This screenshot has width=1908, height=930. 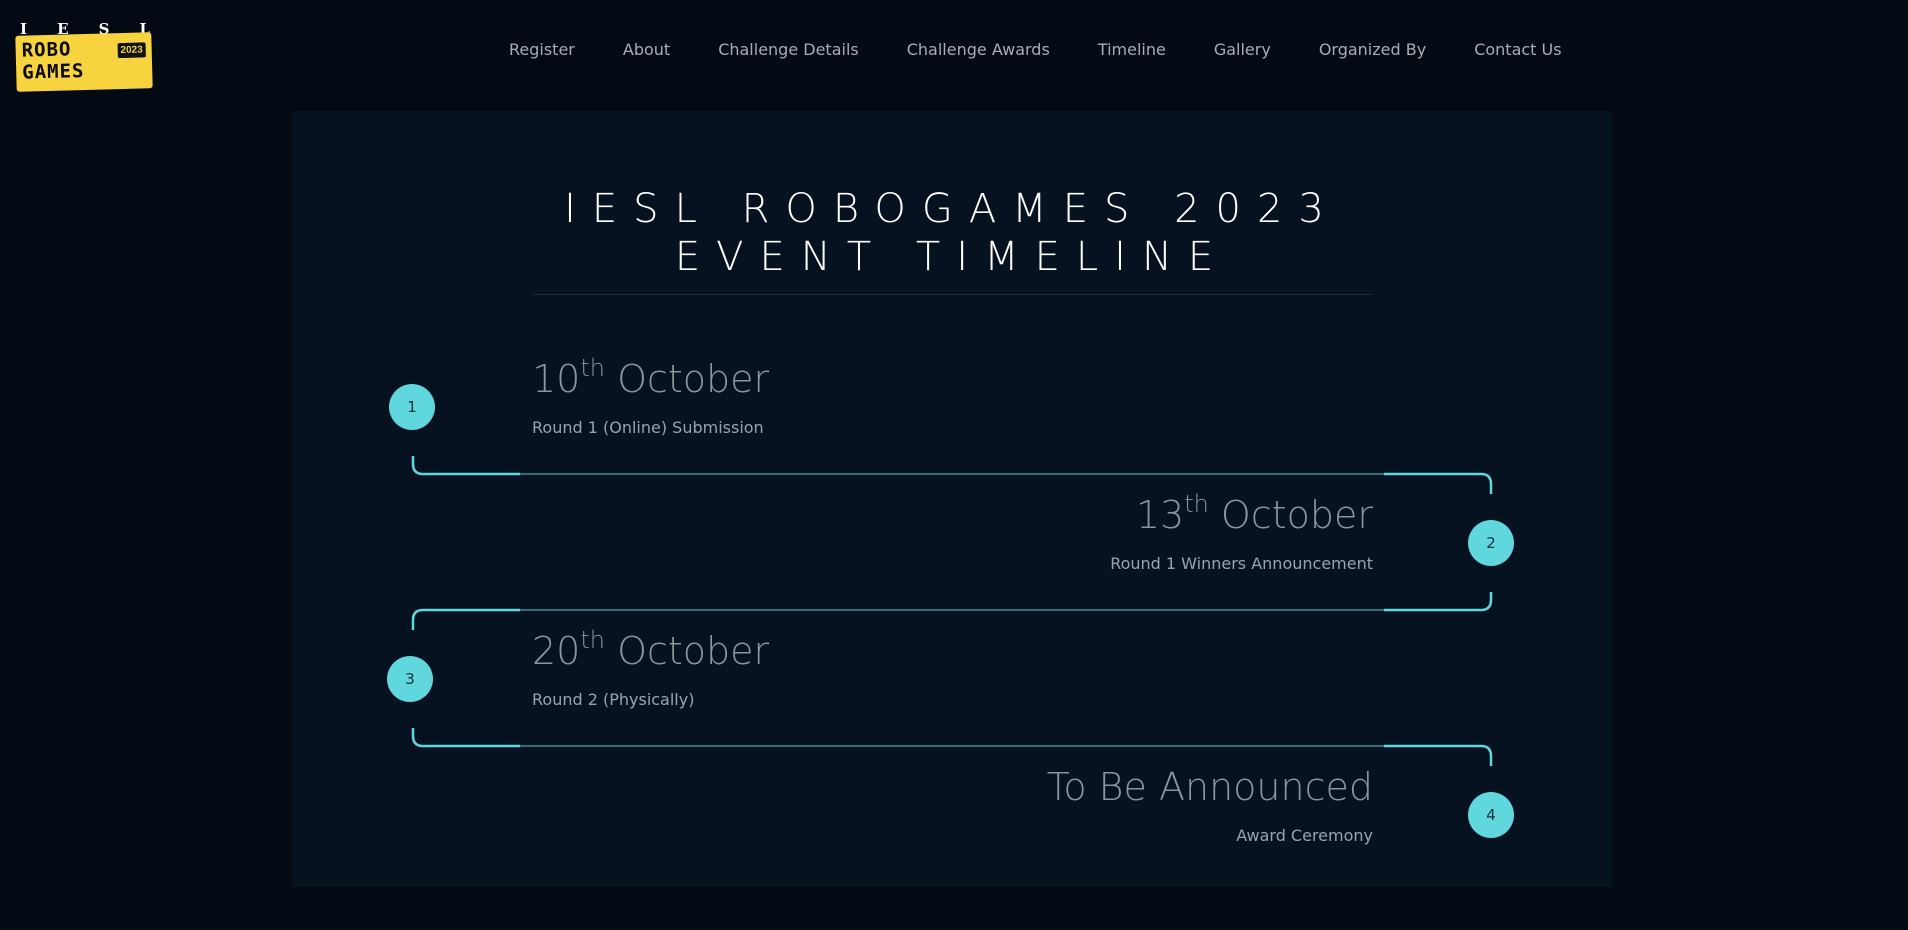 I want to click on nav-gallery: Gallery, so click(x=1242, y=49).